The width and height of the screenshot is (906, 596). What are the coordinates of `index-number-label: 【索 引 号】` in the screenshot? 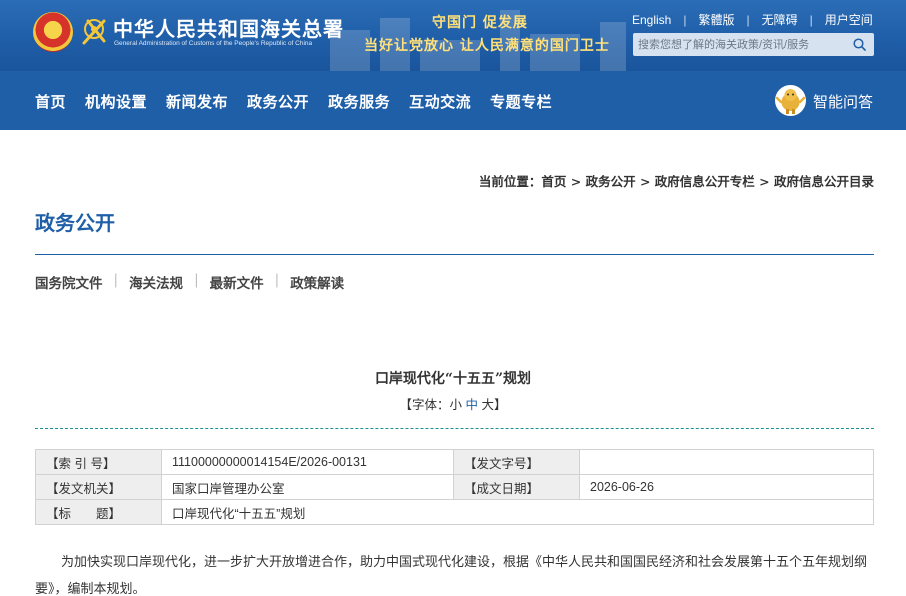 It's located at (98, 462).